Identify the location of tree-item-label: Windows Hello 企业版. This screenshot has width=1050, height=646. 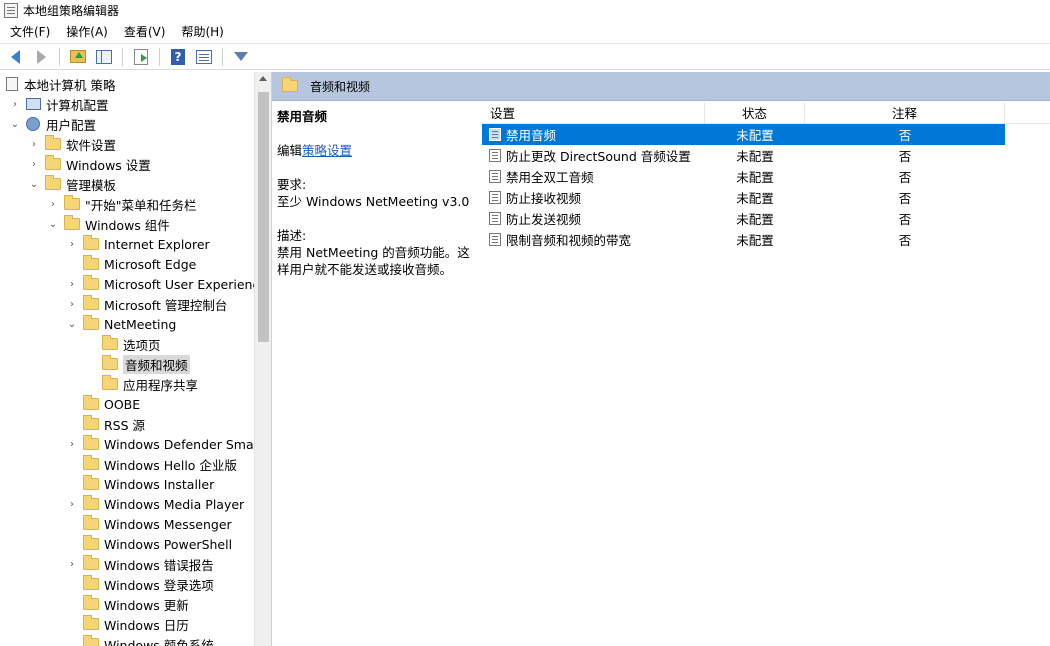
(170, 465).